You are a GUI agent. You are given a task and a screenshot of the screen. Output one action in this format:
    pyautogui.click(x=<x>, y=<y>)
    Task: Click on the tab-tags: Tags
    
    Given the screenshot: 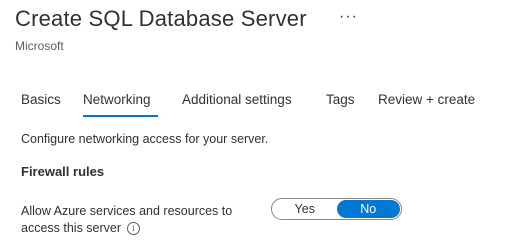 What is the action you would take?
    pyautogui.click(x=340, y=99)
    